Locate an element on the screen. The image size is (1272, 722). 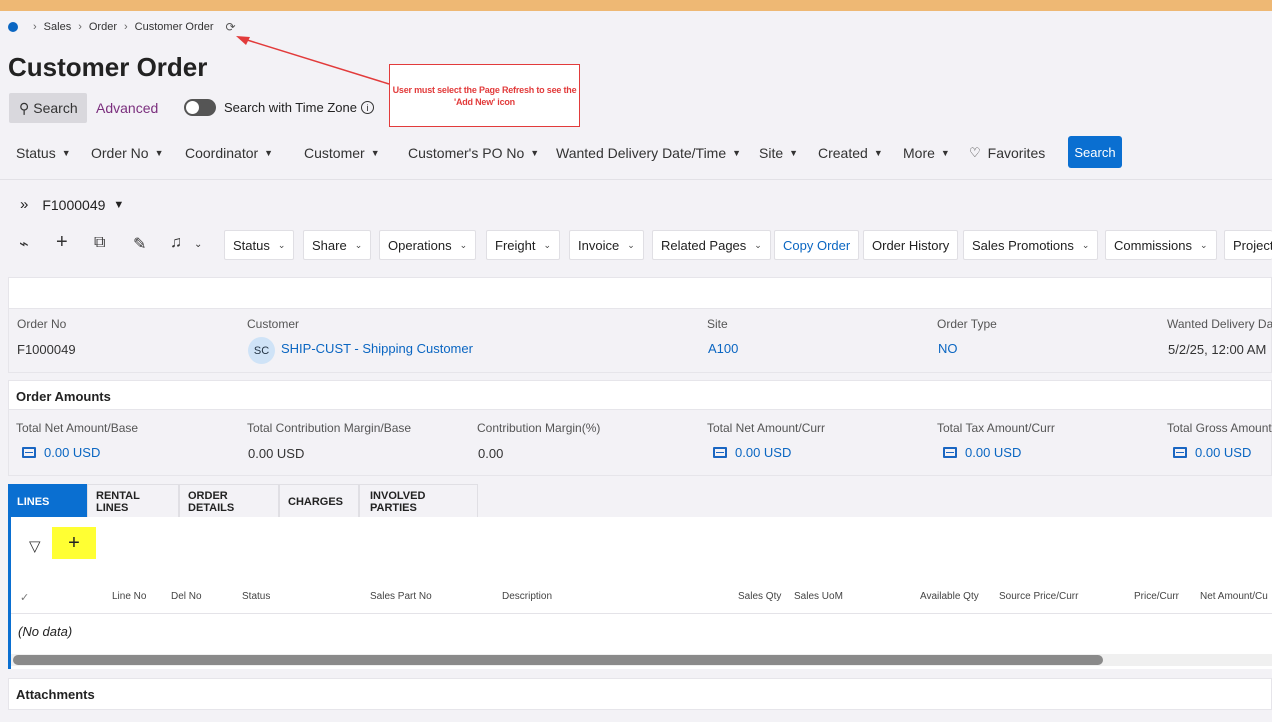
related-pages-menu-button: Related Pages ⌄ is located at coordinates (711, 245).